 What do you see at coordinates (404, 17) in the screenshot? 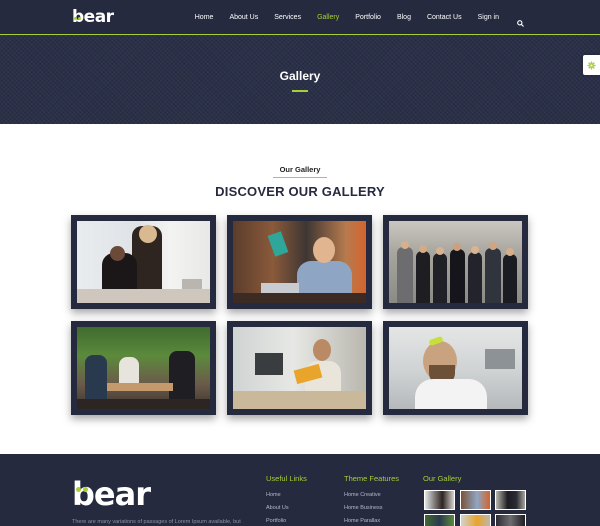
I see `nav-blog: Blog` at bounding box center [404, 17].